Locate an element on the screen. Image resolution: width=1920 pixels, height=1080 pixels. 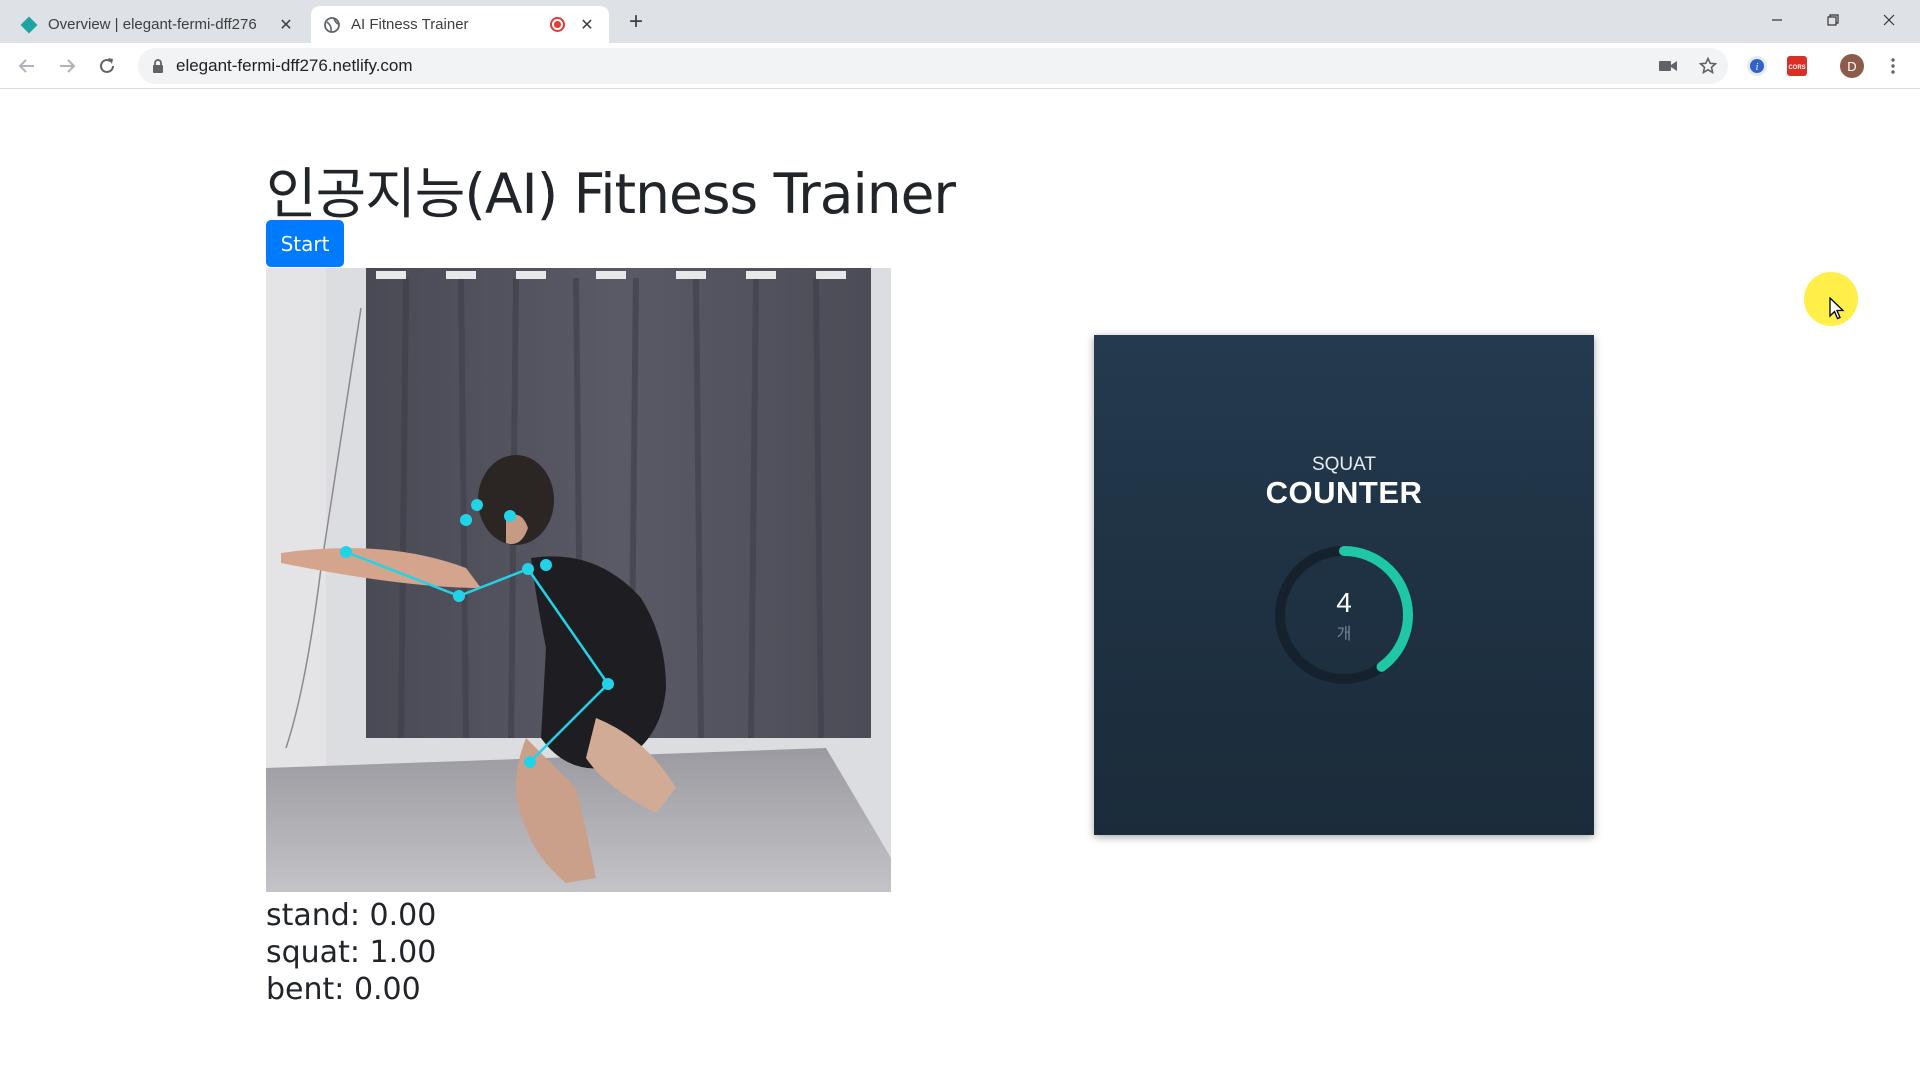
profile-avatar: D is located at coordinates (1852, 66).